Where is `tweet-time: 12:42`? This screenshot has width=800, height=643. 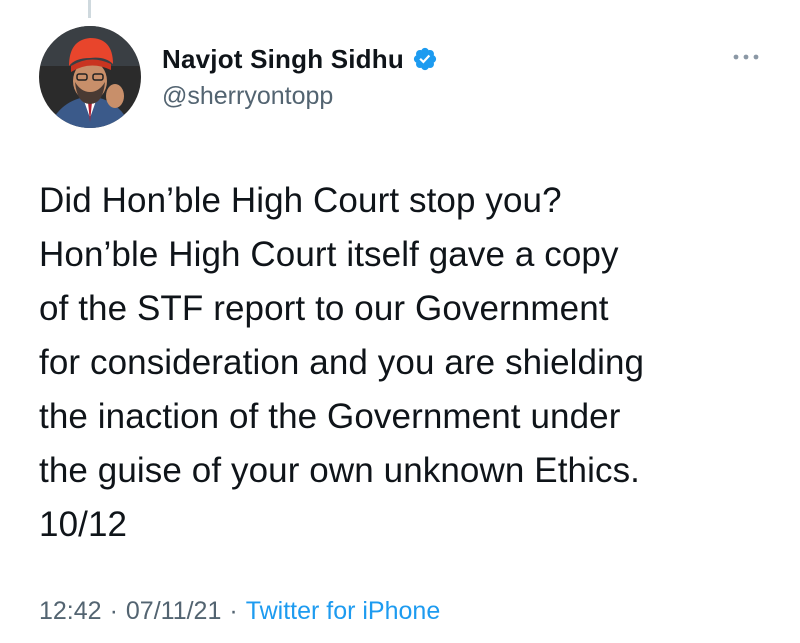
tweet-time: 12:42 is located at coordinates (70, 611).